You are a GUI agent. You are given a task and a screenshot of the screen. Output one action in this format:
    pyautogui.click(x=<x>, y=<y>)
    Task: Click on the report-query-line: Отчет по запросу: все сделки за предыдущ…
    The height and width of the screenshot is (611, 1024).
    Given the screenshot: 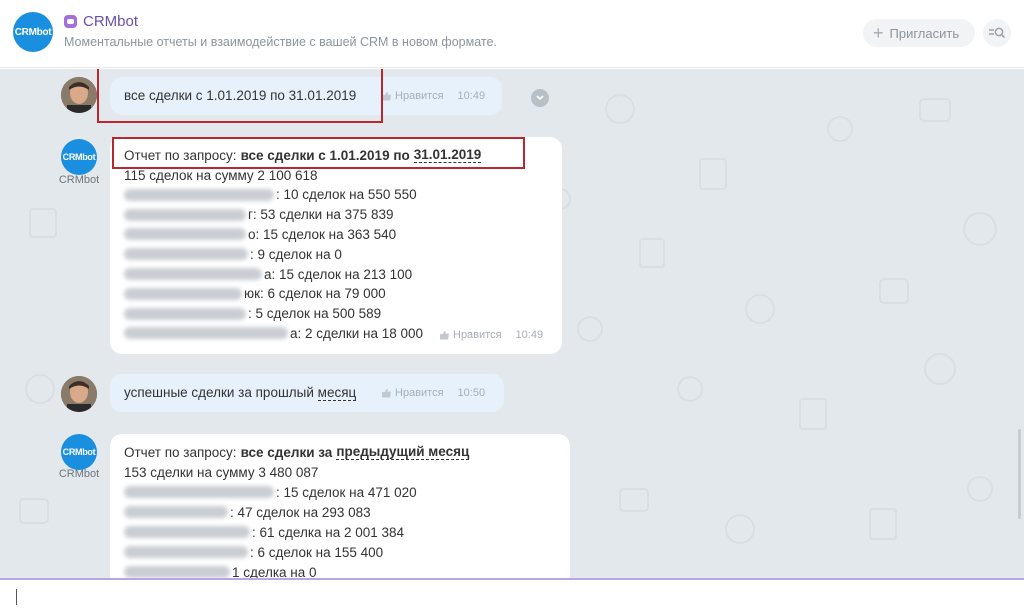 What is the action you would take?
    pyautogui.click(x=297, y=452)
    